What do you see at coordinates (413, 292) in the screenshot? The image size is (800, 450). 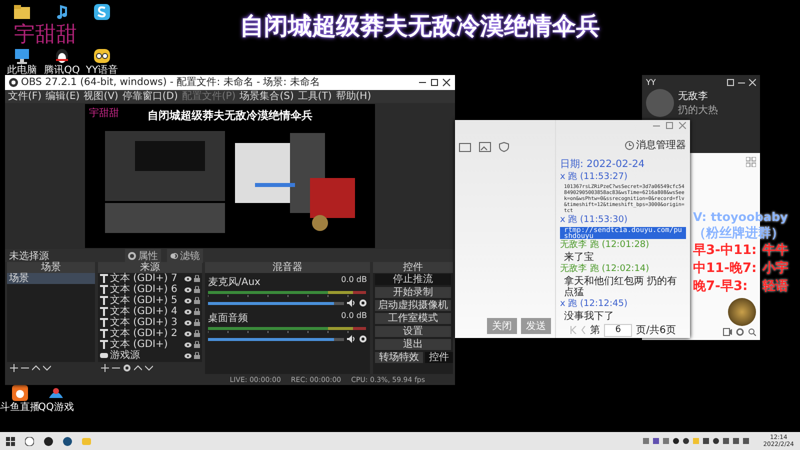 I see `control-button: 开始录制` at bounding box center [413, 292].